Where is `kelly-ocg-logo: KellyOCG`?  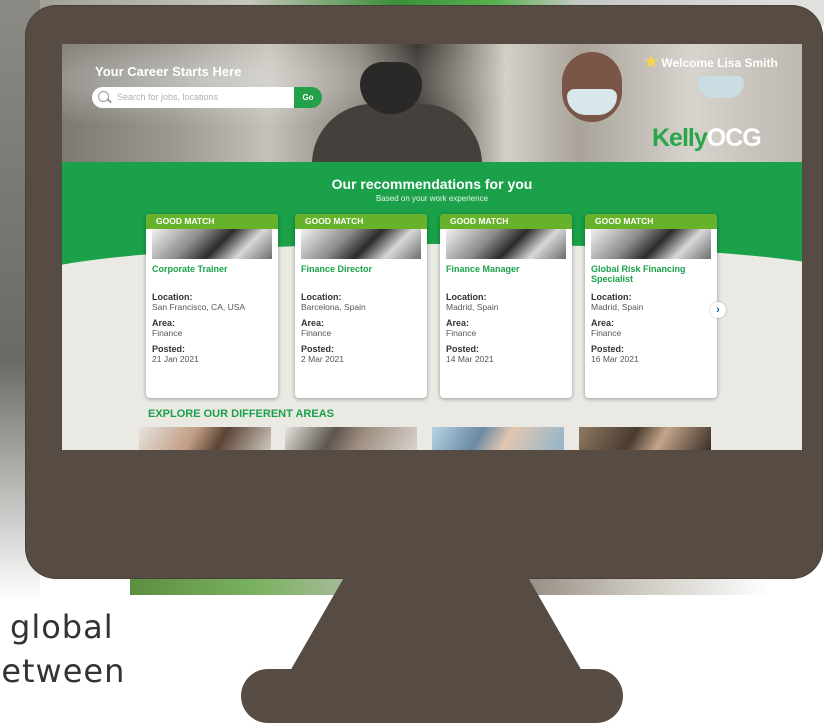 kelly-ocg-logo: KellyOCG is located at coordinates (707, 138).